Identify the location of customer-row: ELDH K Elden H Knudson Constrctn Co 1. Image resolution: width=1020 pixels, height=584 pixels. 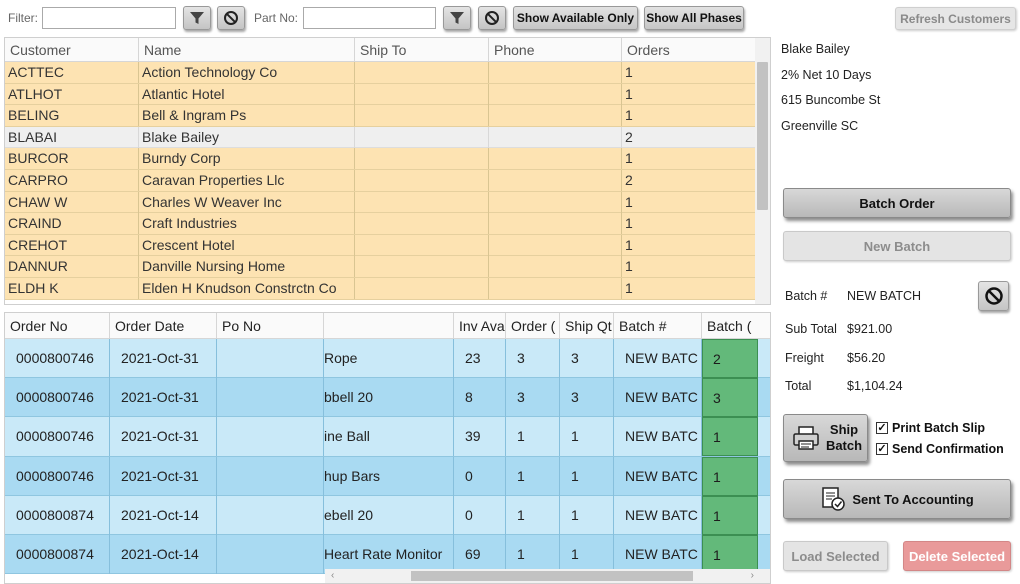
(381, 289).